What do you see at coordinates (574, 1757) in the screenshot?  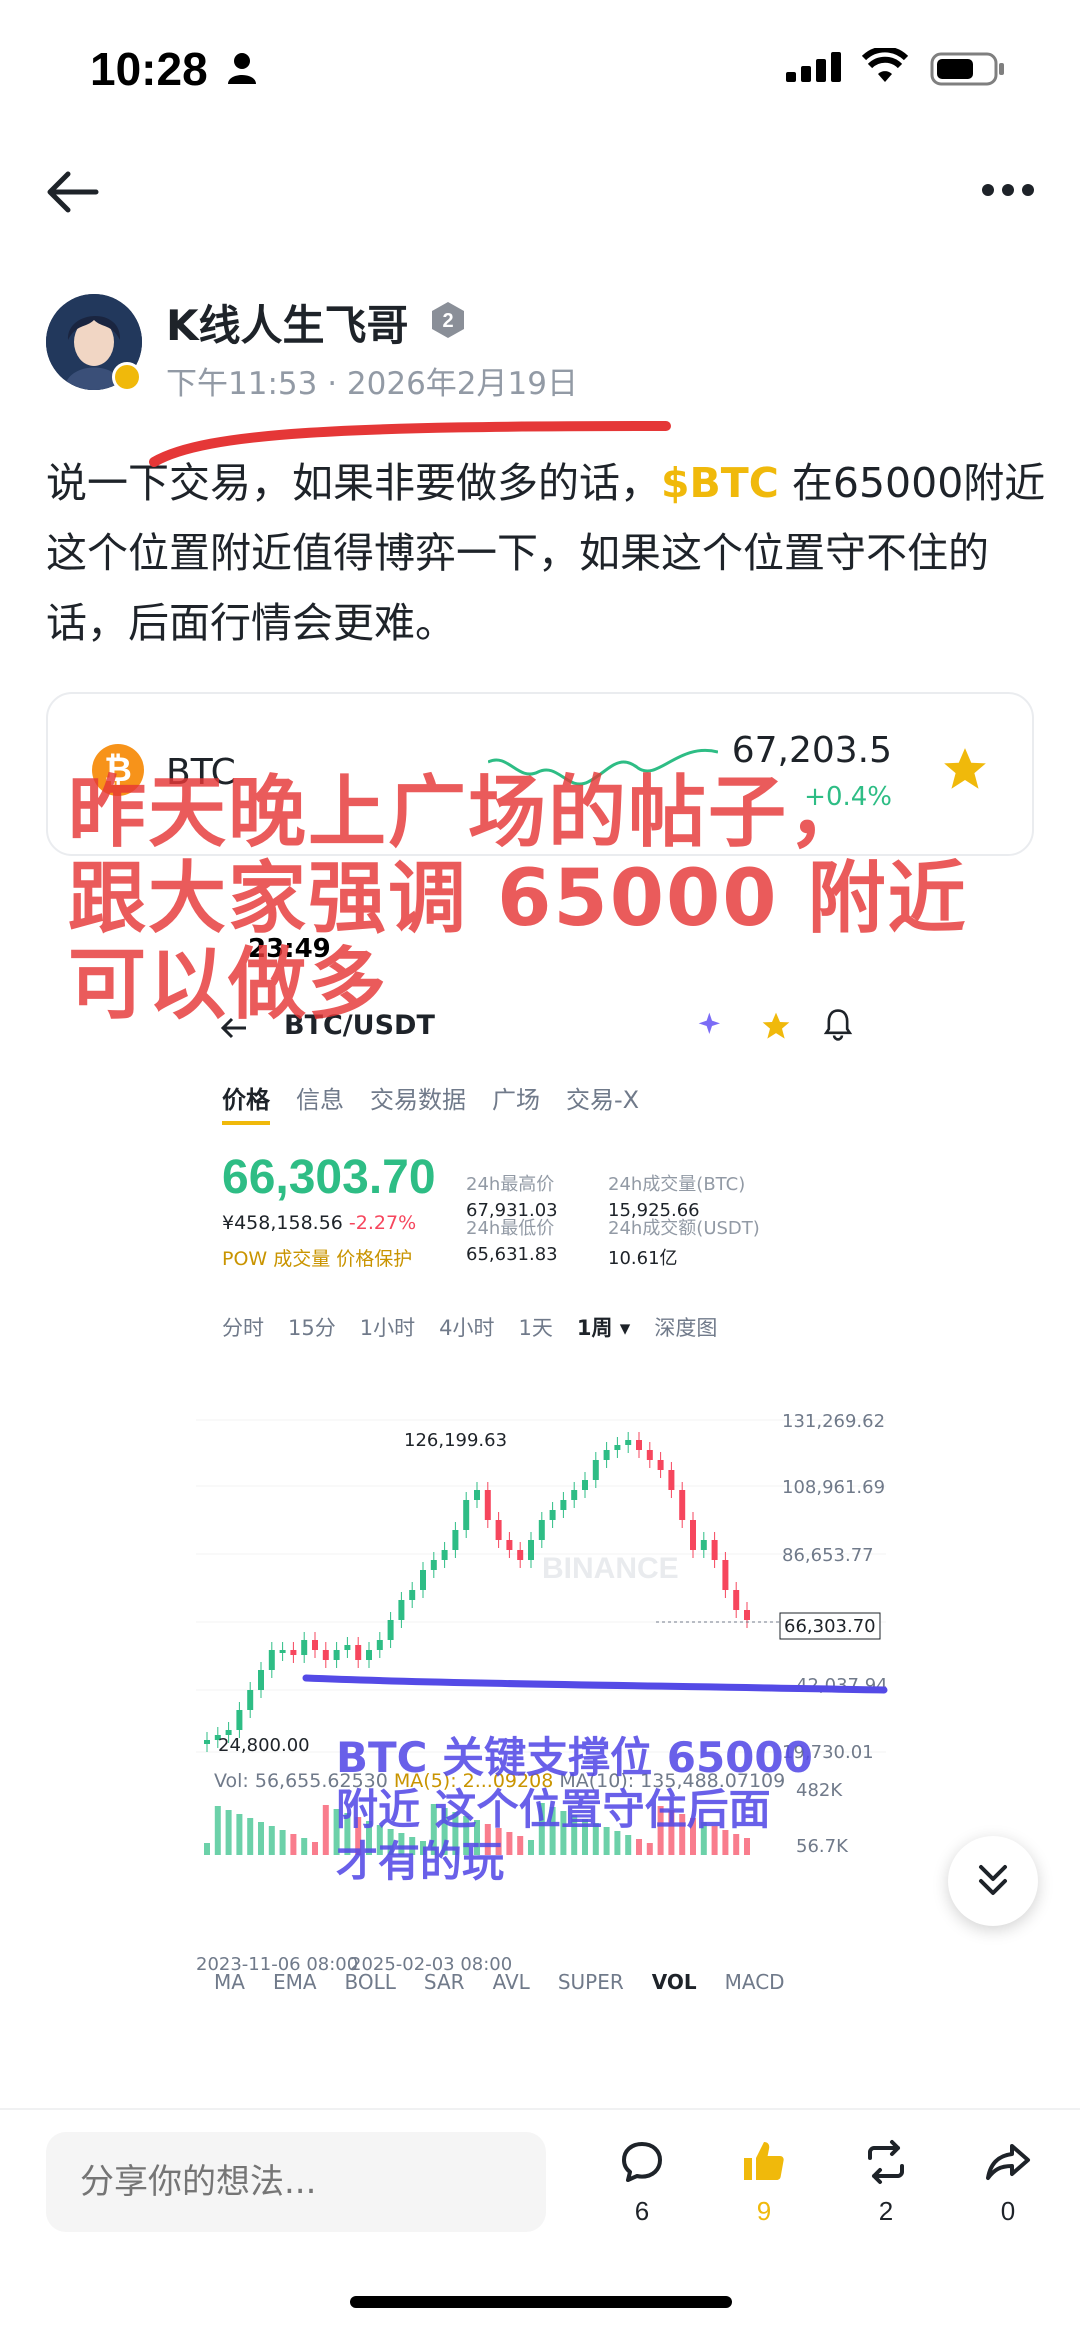 I see `blue-annotation-line1: BTC 关键支撑位 65000` at bounding box center [574, 1757].